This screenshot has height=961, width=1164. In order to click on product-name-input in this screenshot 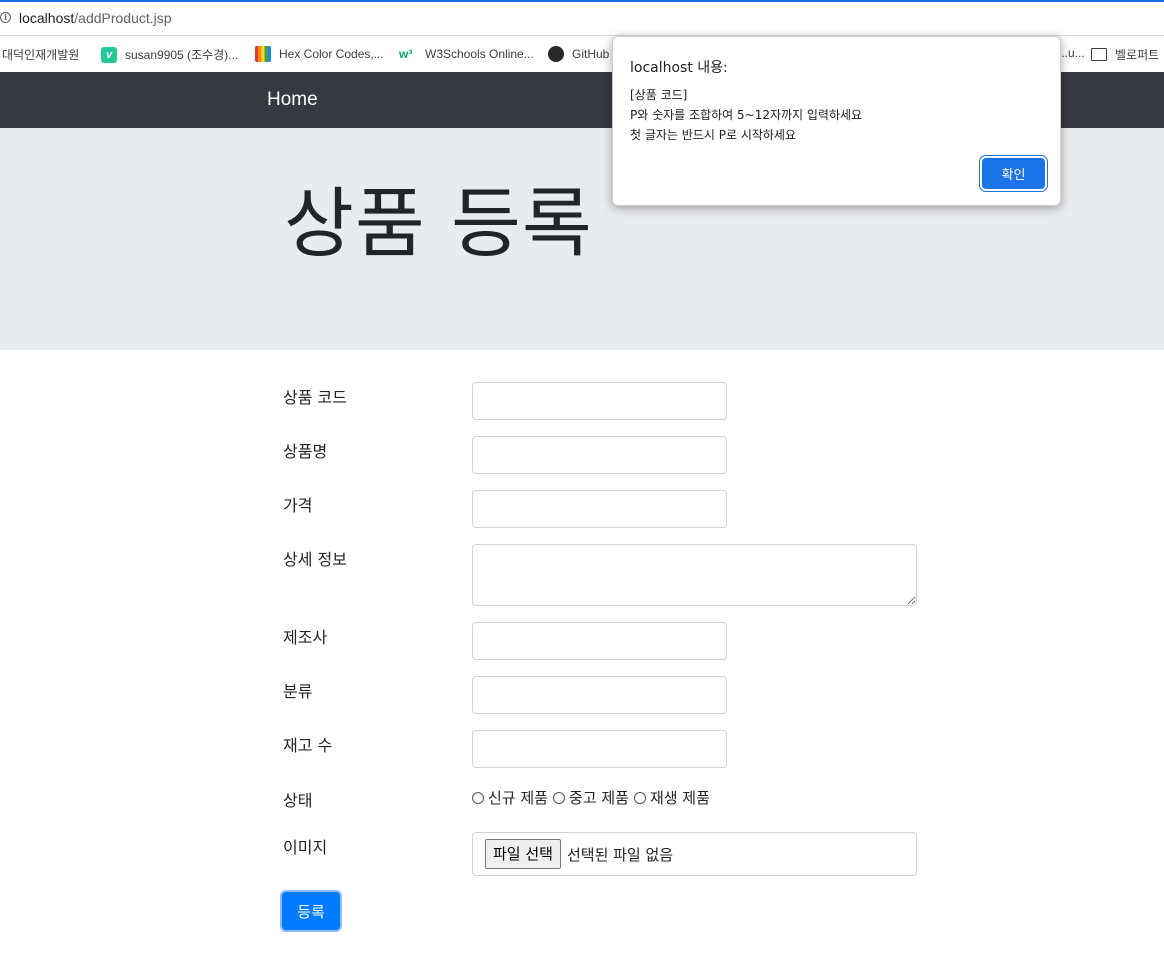, I will do `click(599, 455)`.